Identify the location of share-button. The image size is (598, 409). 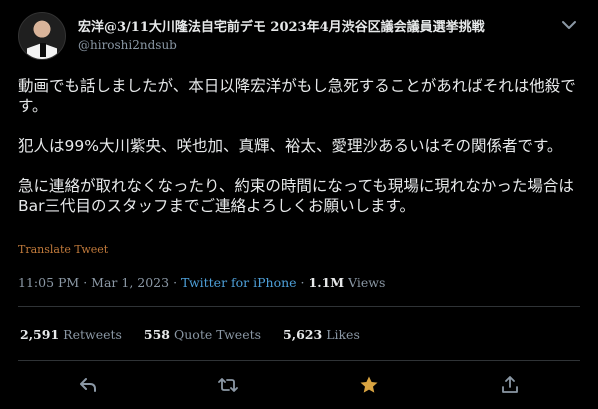
(510, 385).